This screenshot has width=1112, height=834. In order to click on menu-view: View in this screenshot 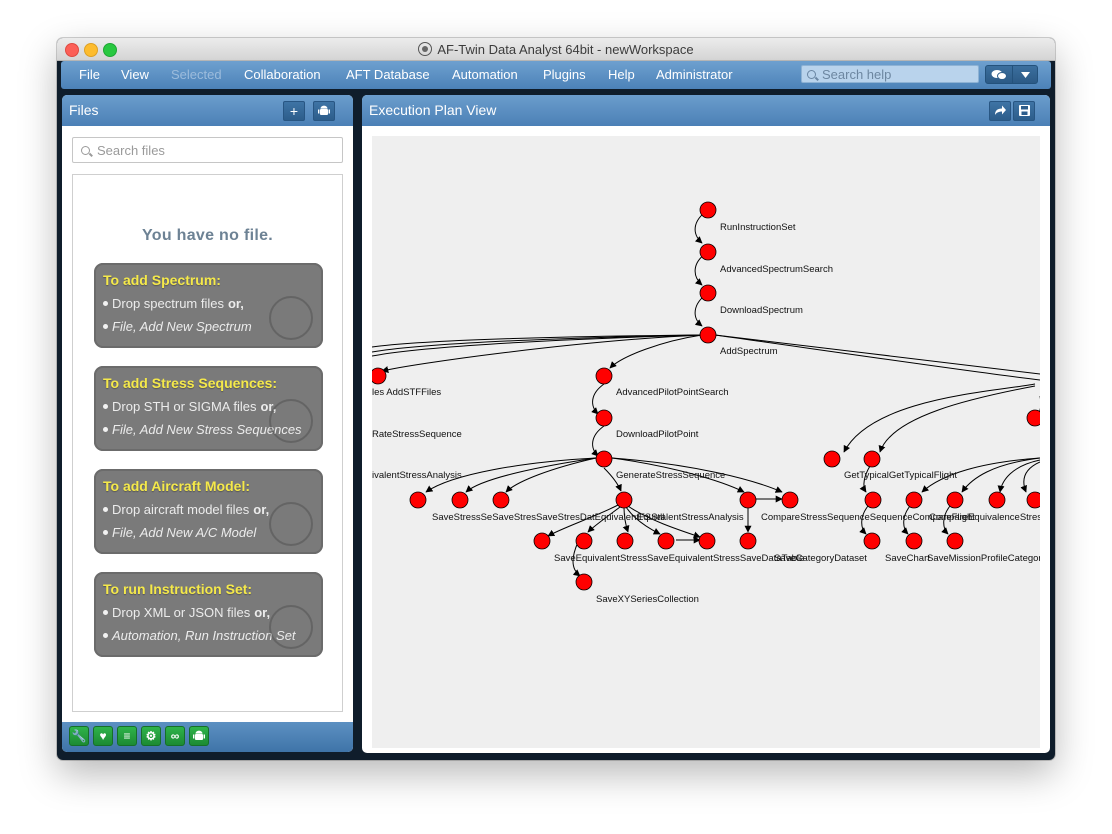, I will do `click(135, 75)`.